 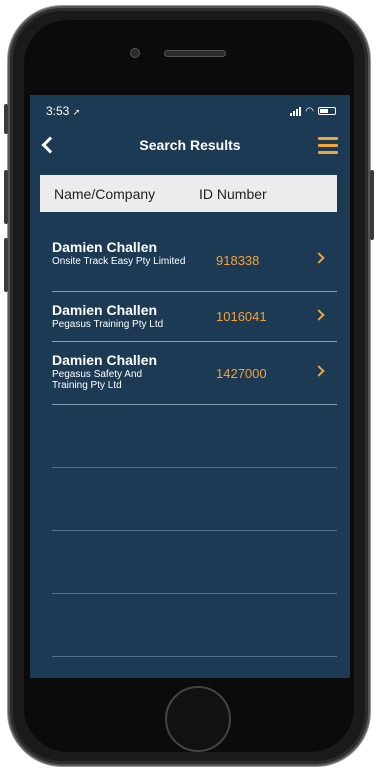 What do you see at coordinates (241, 316) in the screenshot?
I see `result-id: 1016041` at bounding box center [241, 316].